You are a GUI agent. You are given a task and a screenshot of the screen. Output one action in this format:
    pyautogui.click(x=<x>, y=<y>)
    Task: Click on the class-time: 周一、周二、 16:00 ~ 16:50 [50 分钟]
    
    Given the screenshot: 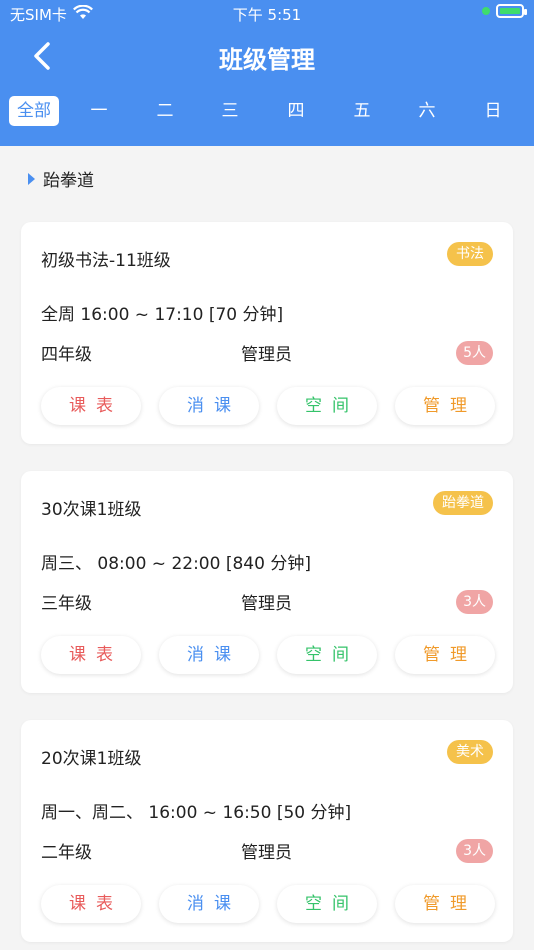 What is the action you would take?
    pyautogui.click(x=196, y=813)
    